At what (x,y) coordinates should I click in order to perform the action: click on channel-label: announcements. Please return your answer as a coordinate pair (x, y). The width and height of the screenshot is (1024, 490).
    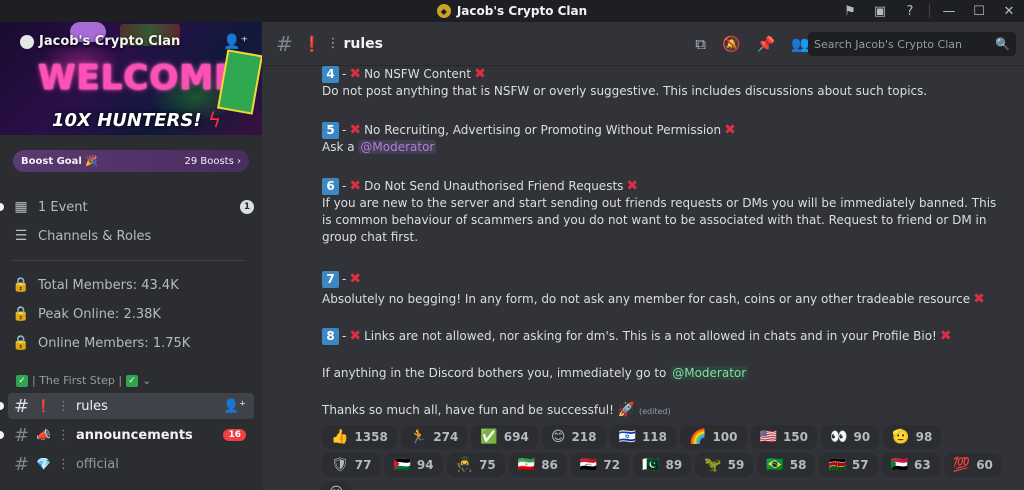
    Looking at the image, I should click on (134, 435).